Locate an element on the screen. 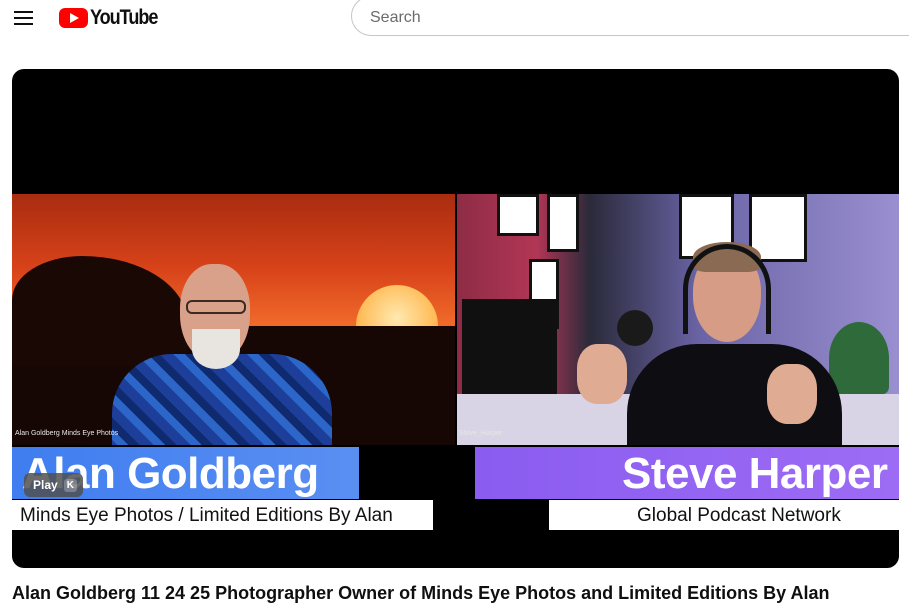 The height and width of the screenshot is (608, 909). microphone is located at coordinates (635, 328).